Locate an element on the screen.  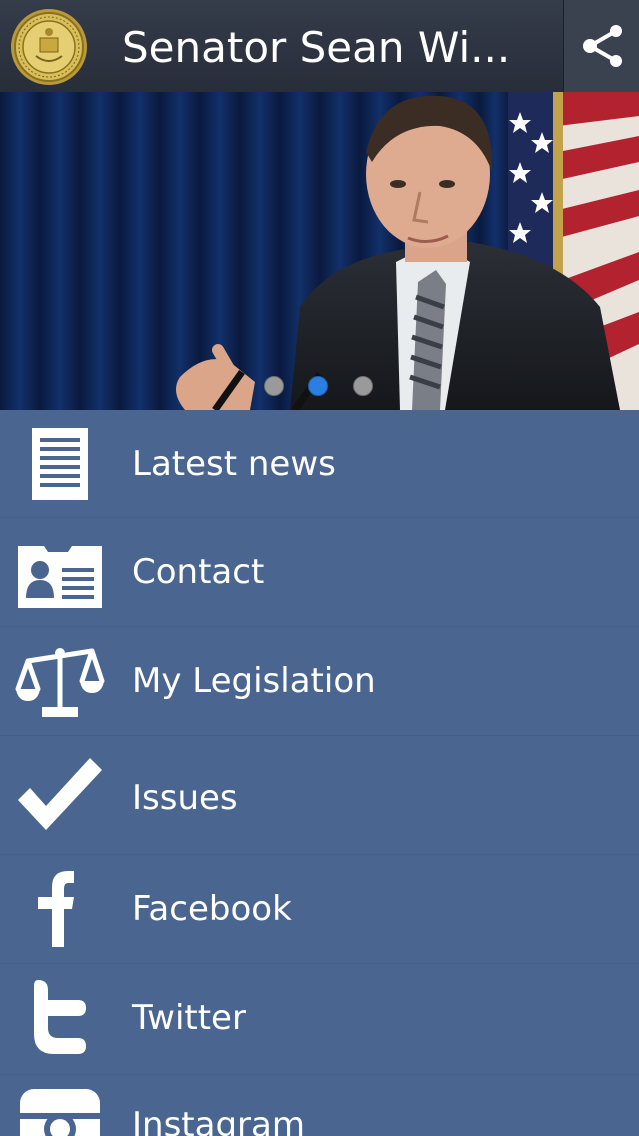
menu-item-instagram: Instagram is located at coordinates (319, 1105).